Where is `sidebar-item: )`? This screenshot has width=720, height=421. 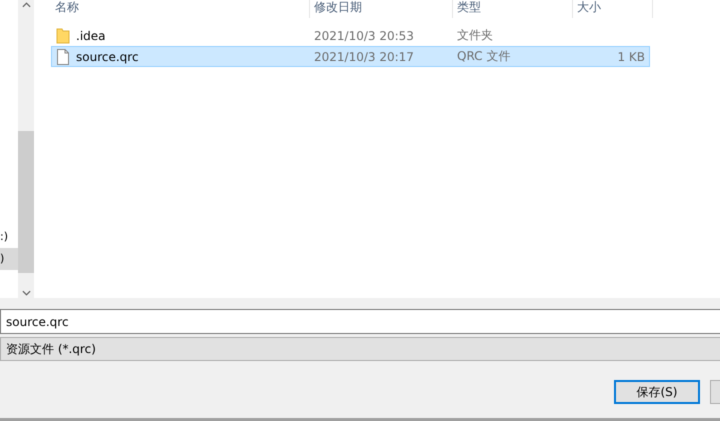
sidebar-item: ) is located at coordinates (9, 259).